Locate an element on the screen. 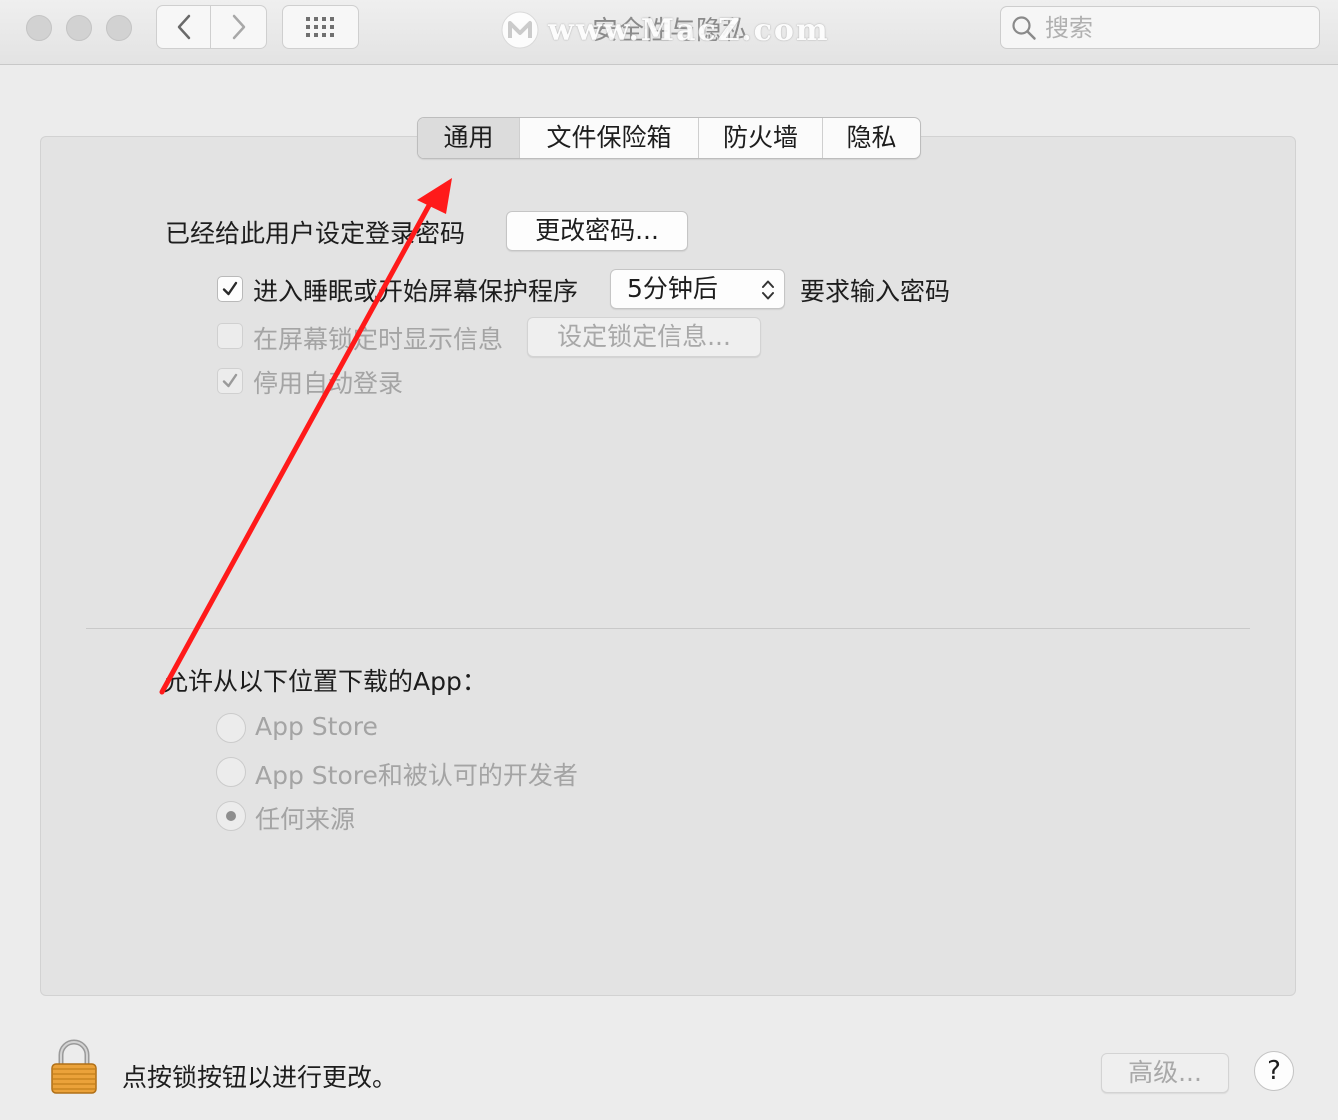  watermark-text: www.MacZ.com is located at coordinates (689, 30).